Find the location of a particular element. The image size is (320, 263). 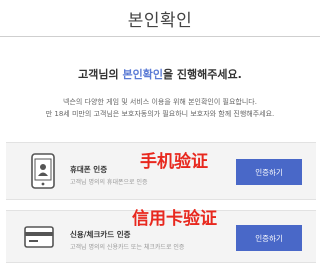

description-line-1: 넥슨의 다양한 게임 및 서비스 이용을 위해 본인확인이 필요합니다. is located at coordinates (160, 102).